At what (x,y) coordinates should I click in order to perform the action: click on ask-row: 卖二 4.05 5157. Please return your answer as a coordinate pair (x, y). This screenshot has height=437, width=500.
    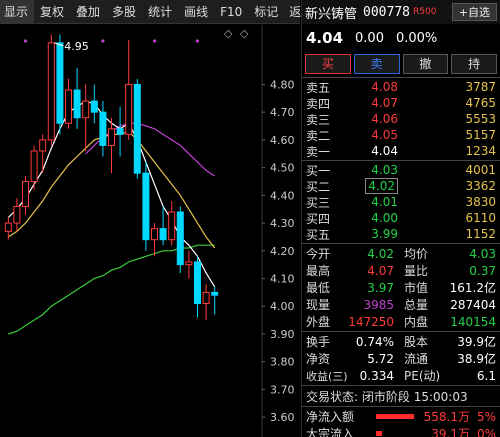
    Looking at the image, I should click on (401, 135).